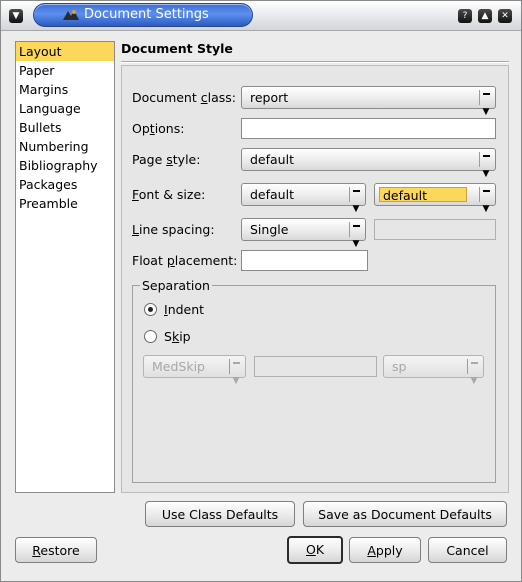 This screenshot has width=522, height=582. What do you see at coordinates (423, 195) in the screenshot?
I see `font-size-value: default` at bounding box center [423, 195].